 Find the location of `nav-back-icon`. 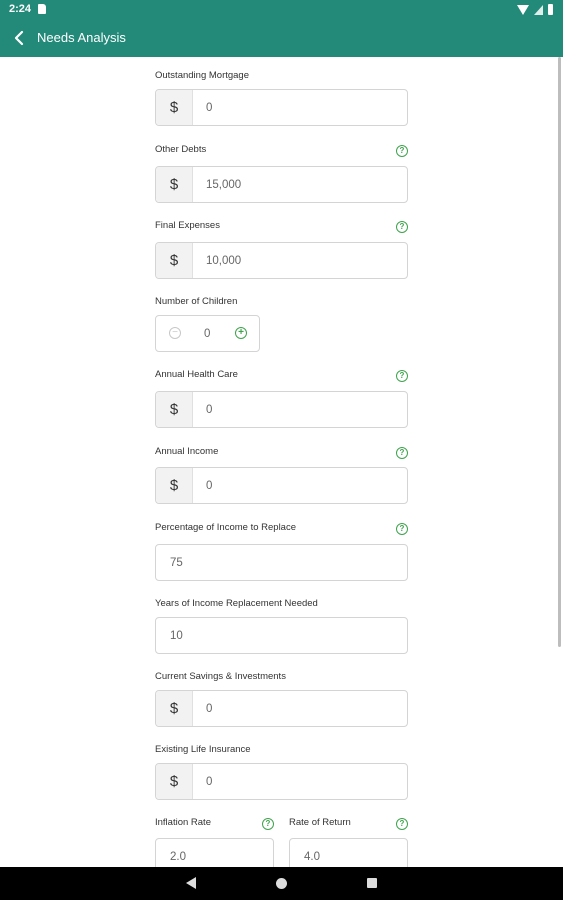

nav-back-icon is located at coordinates (191, 883).